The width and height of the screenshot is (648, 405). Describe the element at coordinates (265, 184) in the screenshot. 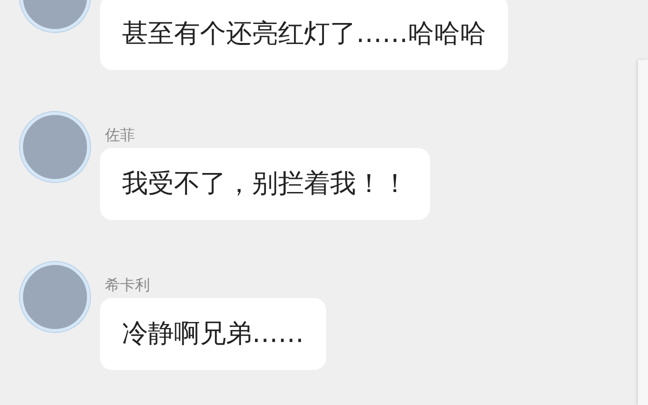

I see `message-bubble: 我受不了，别拦着我！！` at that location.